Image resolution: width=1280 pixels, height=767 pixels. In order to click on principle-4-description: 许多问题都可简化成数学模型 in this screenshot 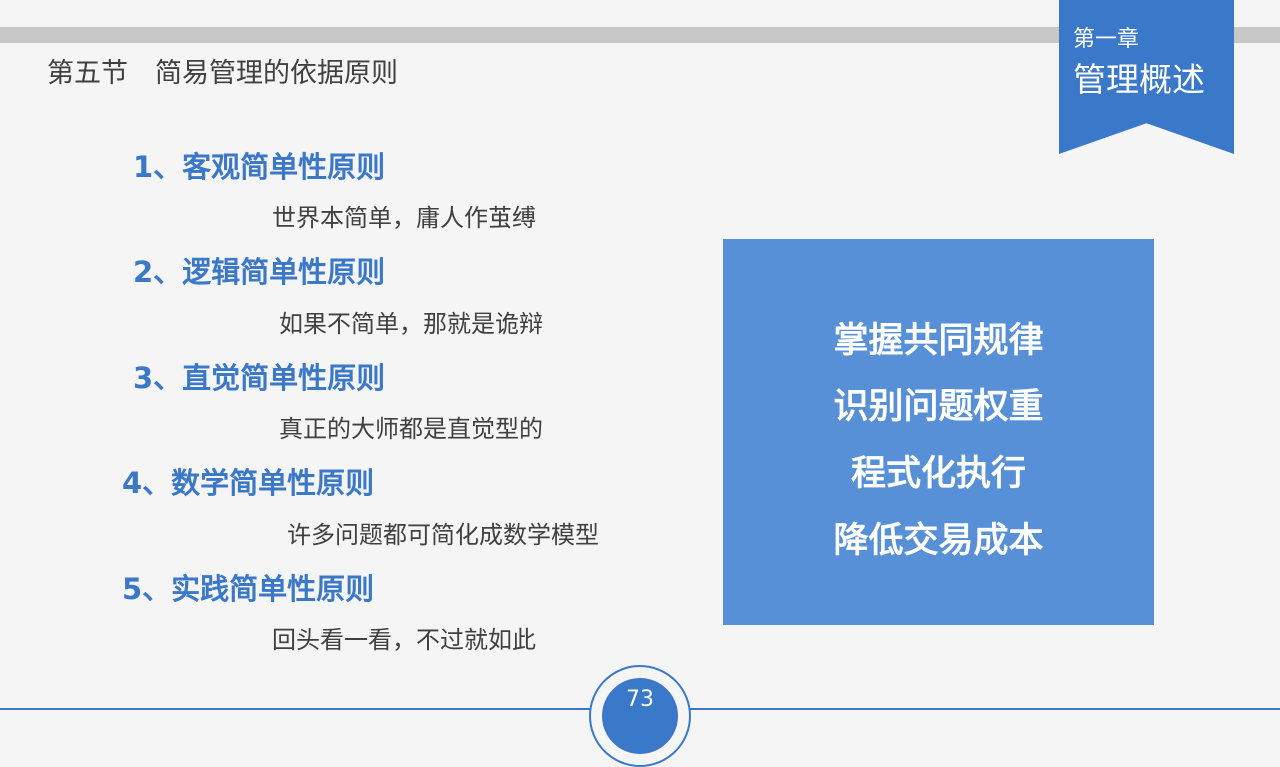, I will do `click(443, 535)`.